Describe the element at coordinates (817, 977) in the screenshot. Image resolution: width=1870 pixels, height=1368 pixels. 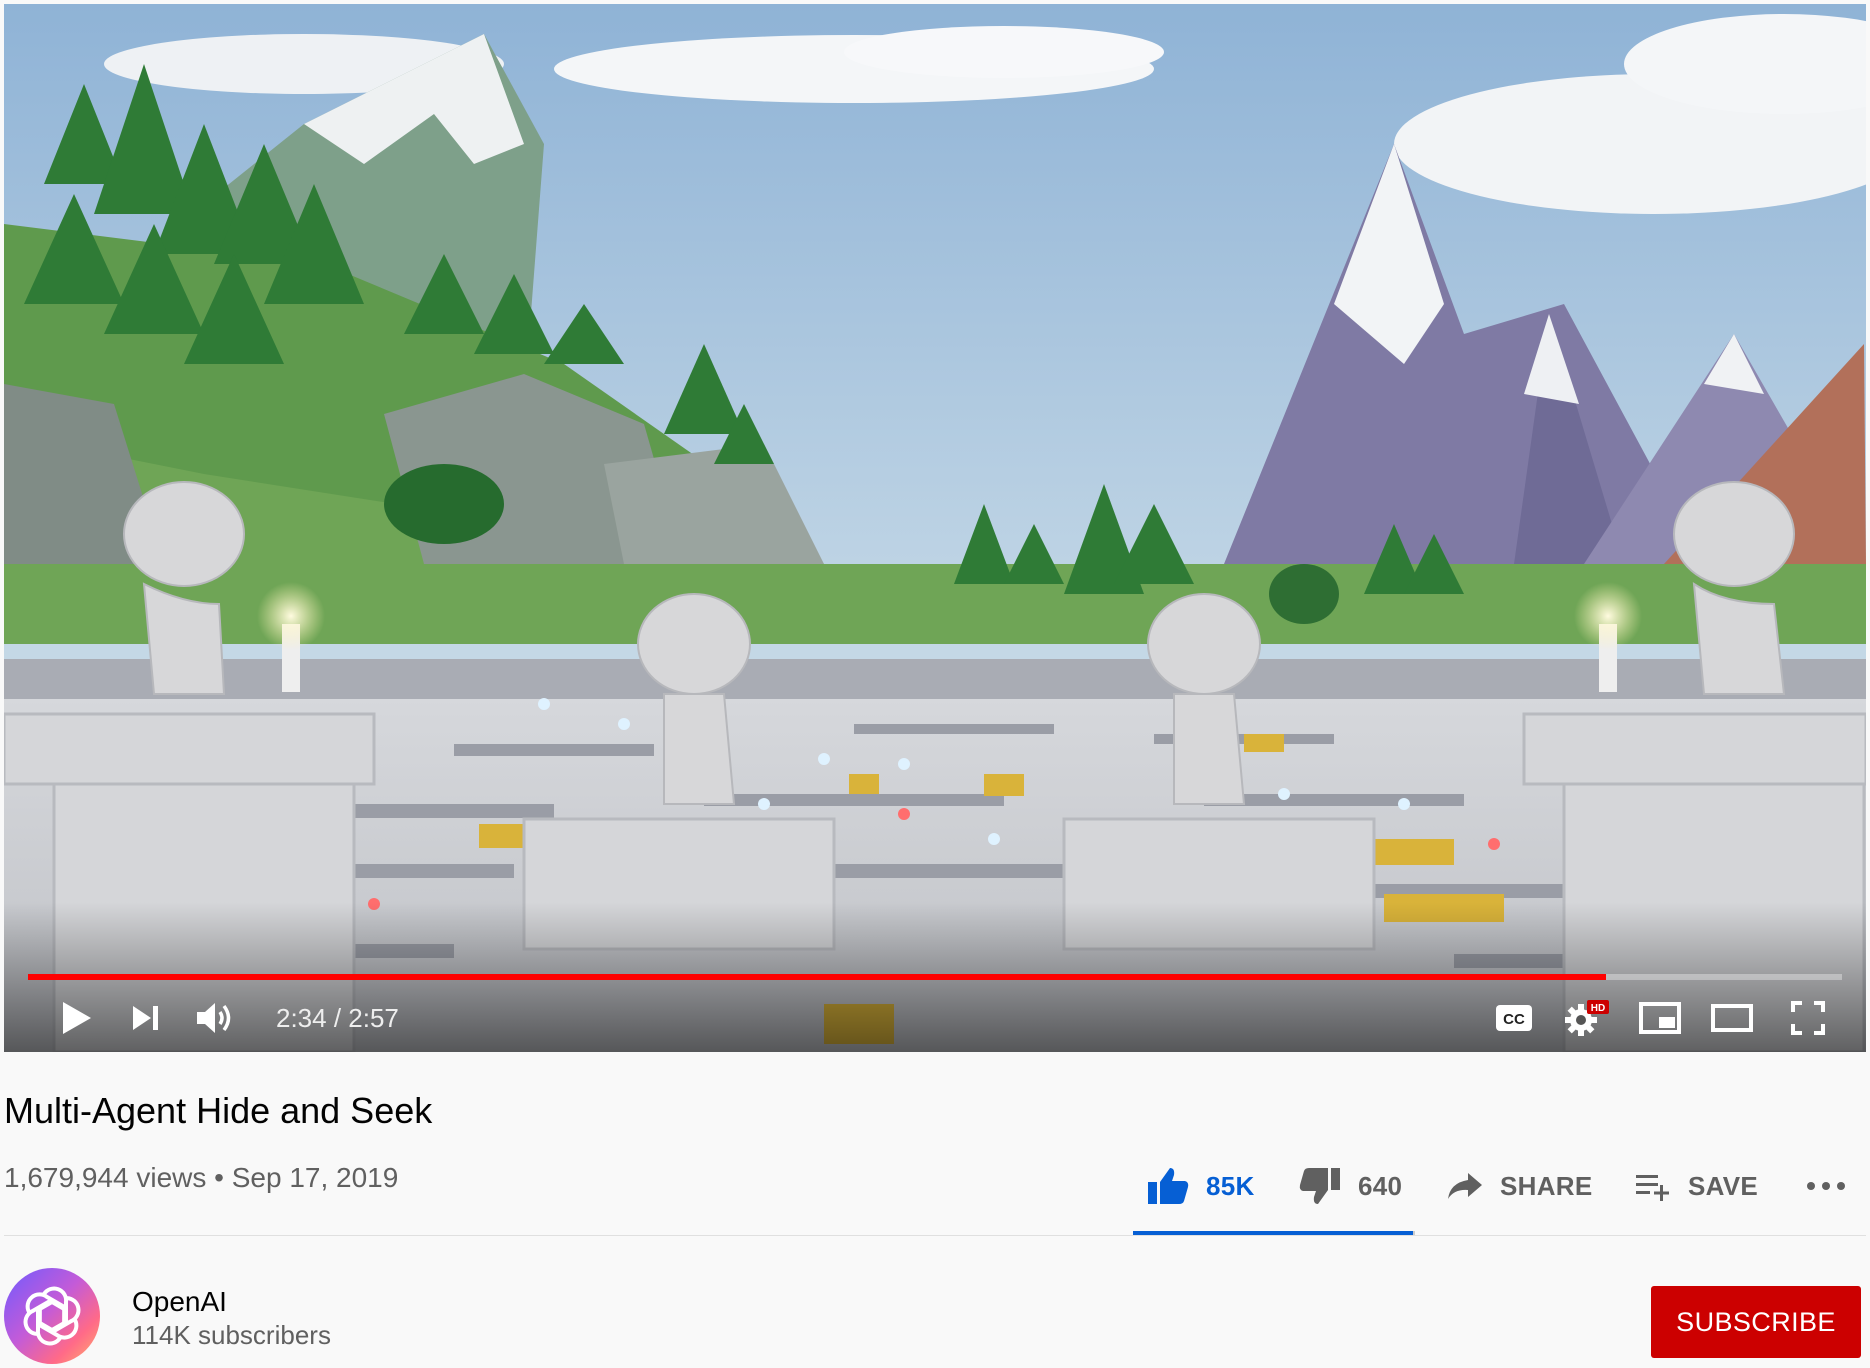
I see `progress-played` at that location.